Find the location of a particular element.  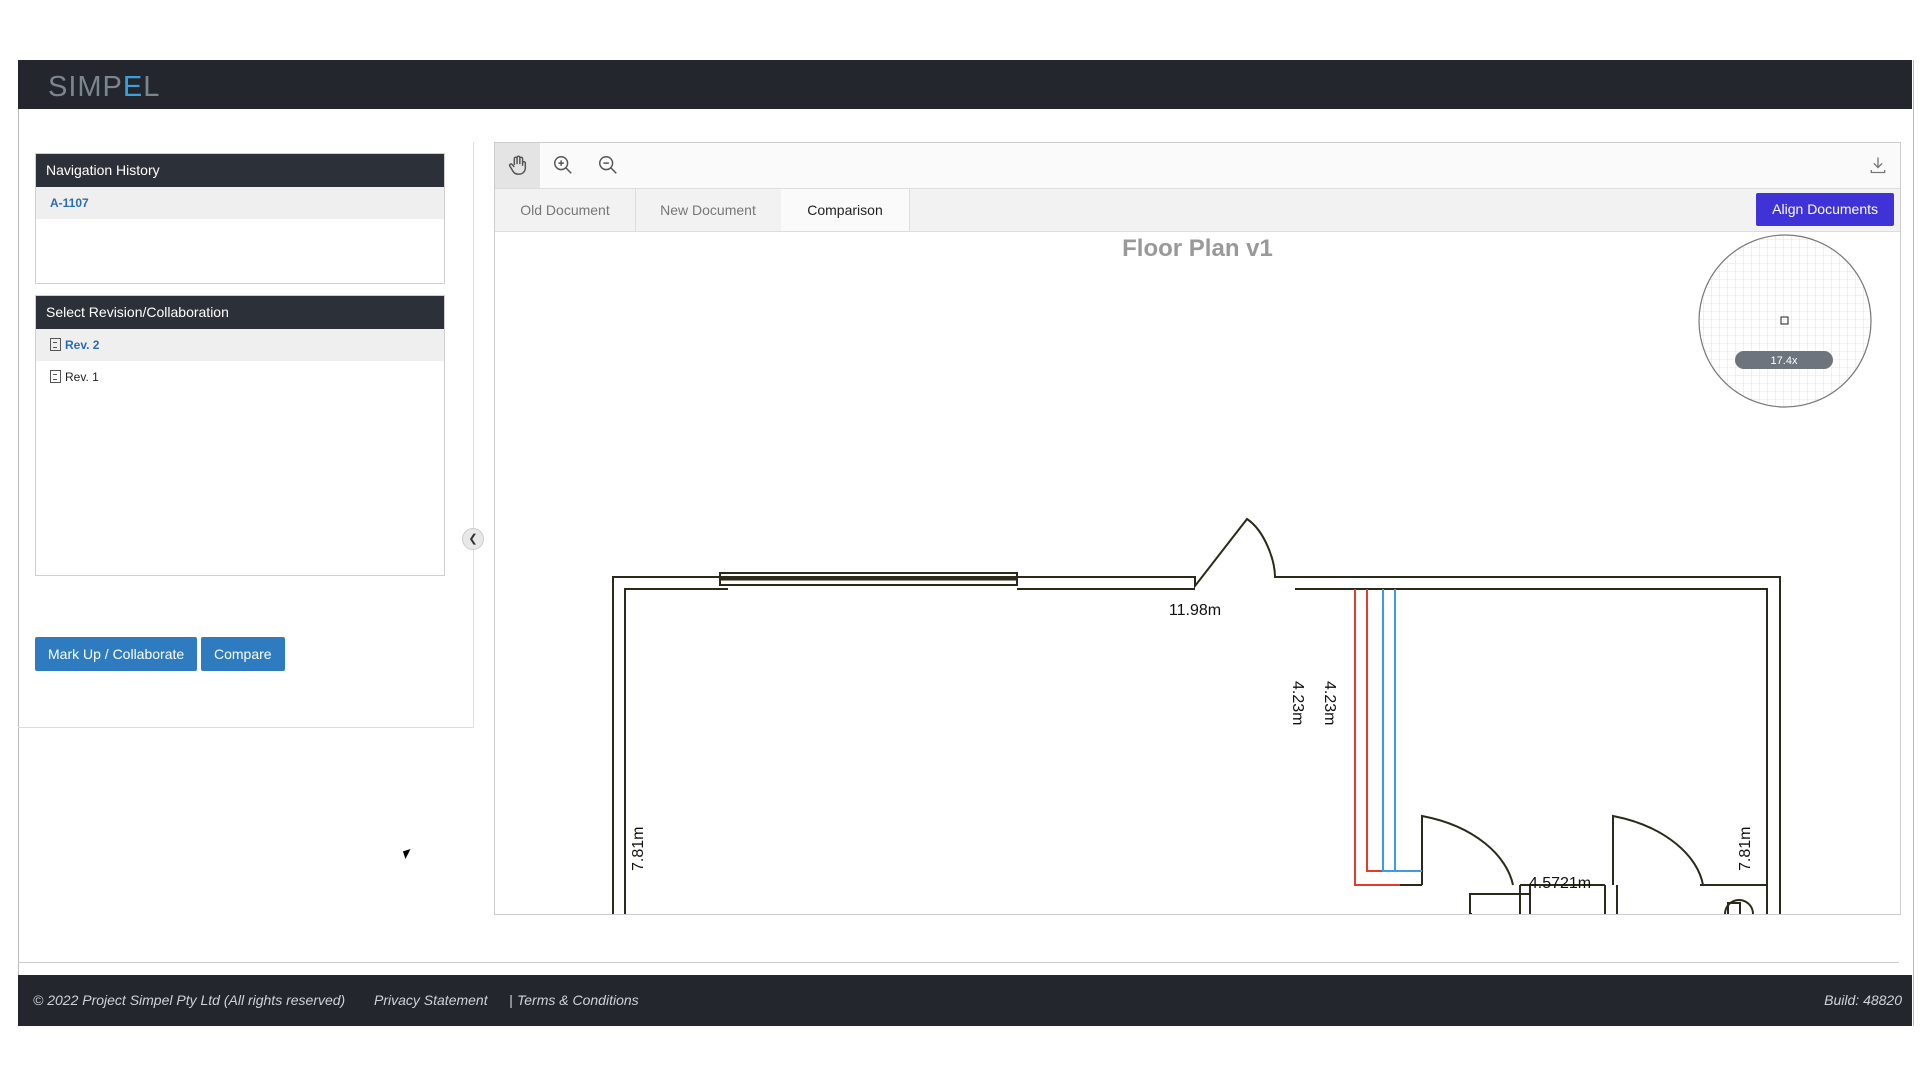

zoom-minimap: 17.4x is located at coordinates (1785, 321).